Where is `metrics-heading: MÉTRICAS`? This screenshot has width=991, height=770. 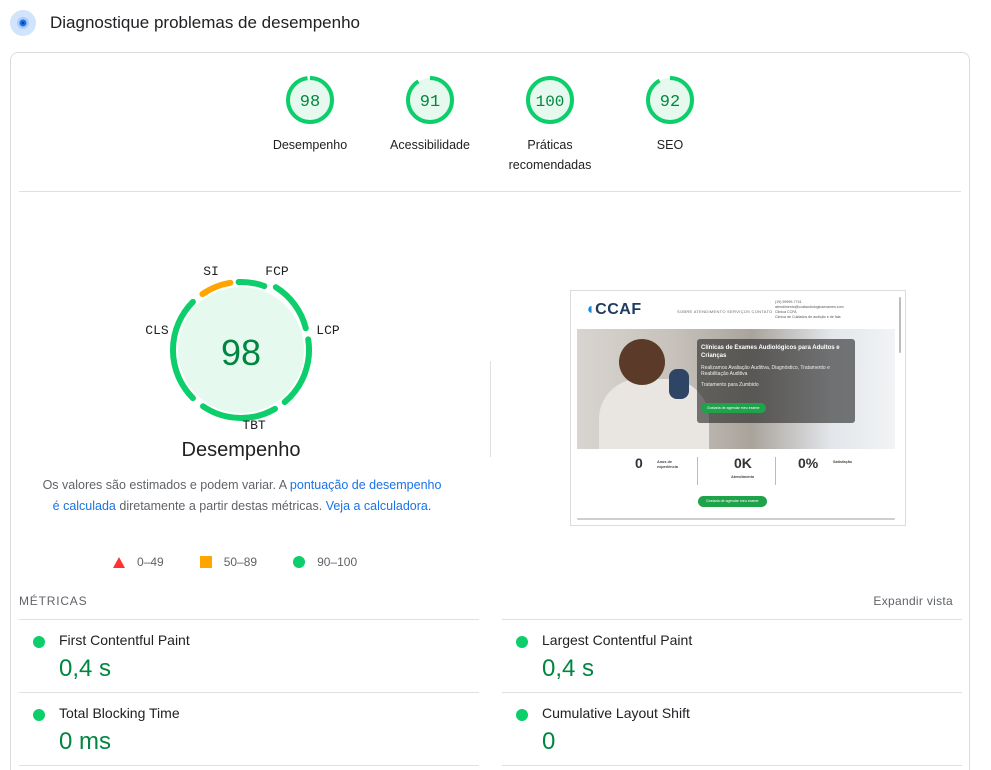 metrics-heading: MÉTRICAS is located at coordinates (53, 601).